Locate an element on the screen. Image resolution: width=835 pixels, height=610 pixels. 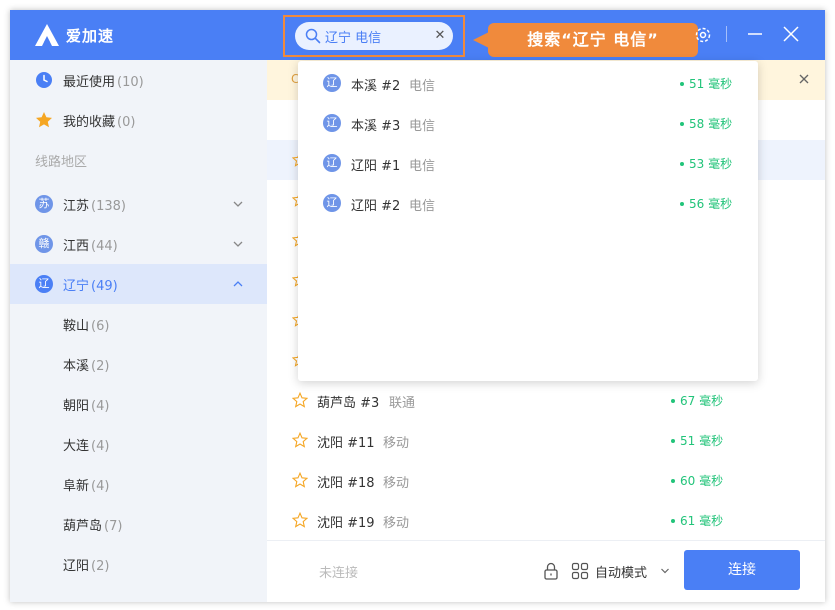
notice-close-icon is located at coordinates (804, 79).